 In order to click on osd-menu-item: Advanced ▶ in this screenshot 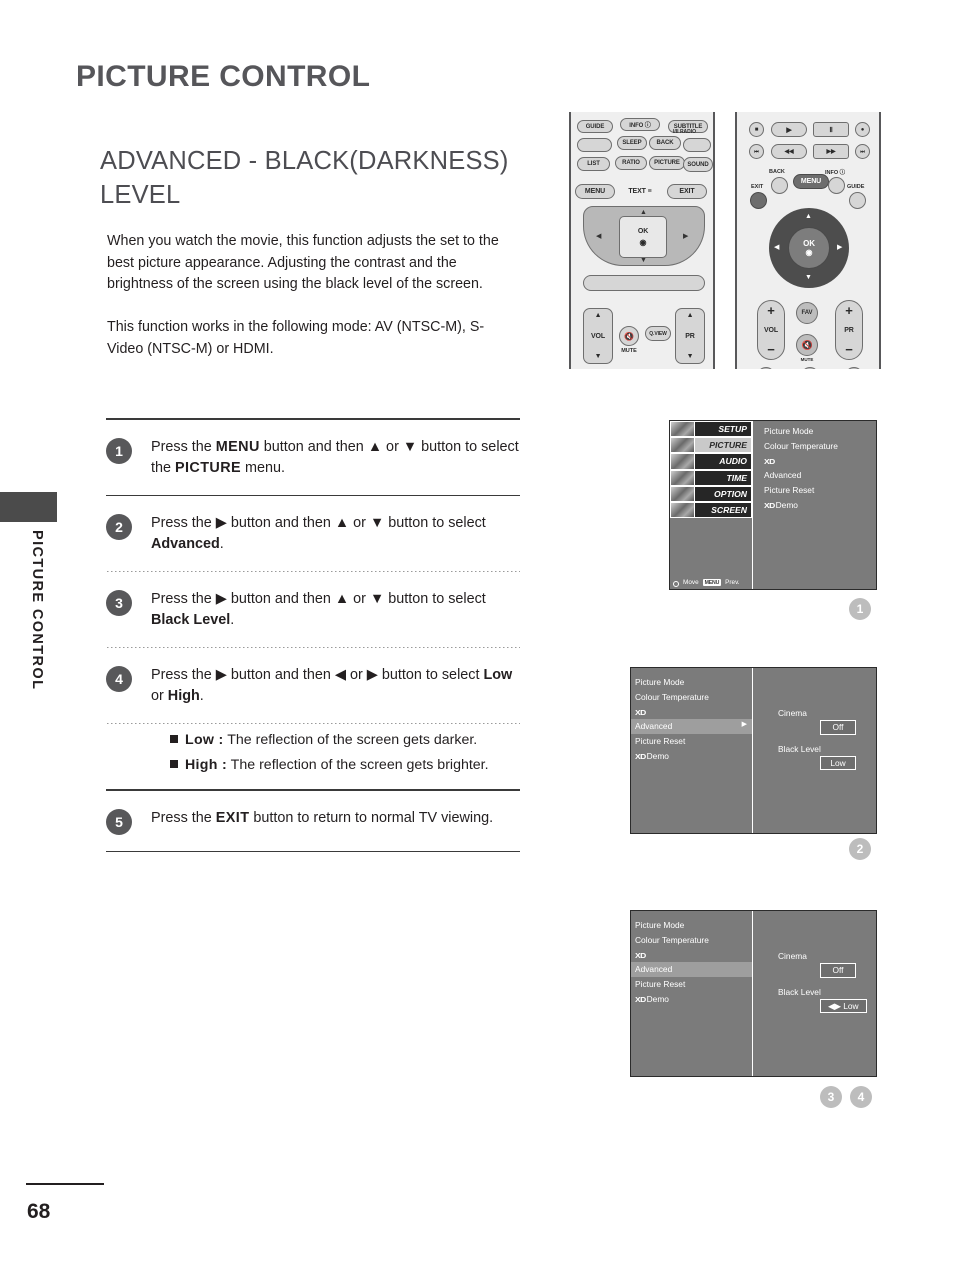, I will do `click(691, 727)`.